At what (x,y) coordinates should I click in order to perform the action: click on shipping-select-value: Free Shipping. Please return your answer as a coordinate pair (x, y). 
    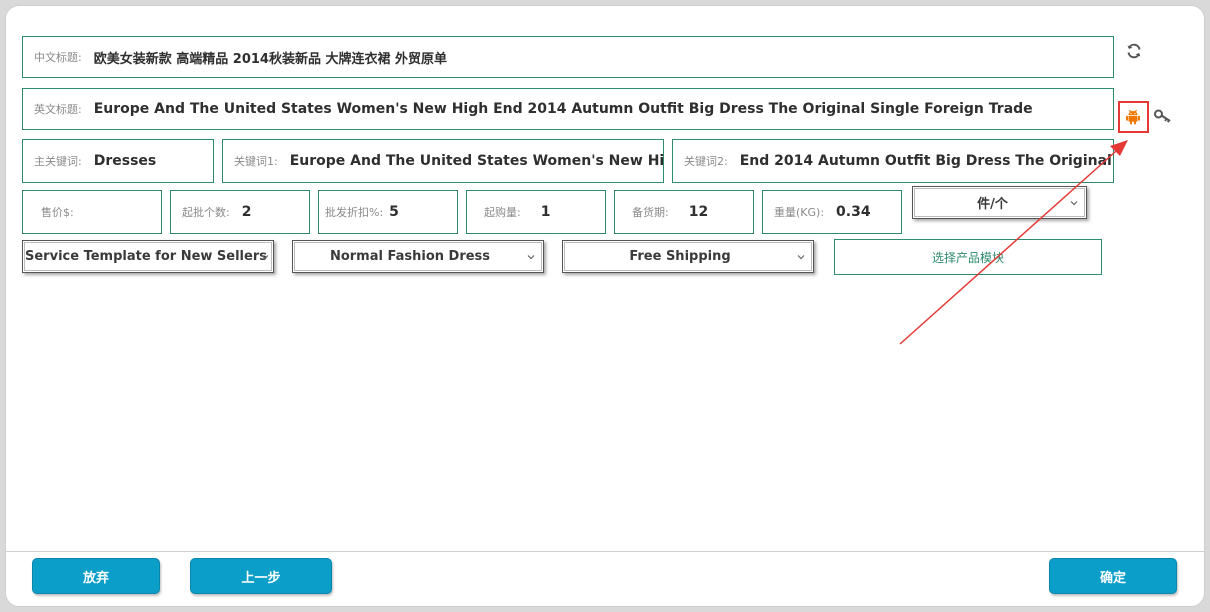
    Looking at the image, I should click on (680, 256).